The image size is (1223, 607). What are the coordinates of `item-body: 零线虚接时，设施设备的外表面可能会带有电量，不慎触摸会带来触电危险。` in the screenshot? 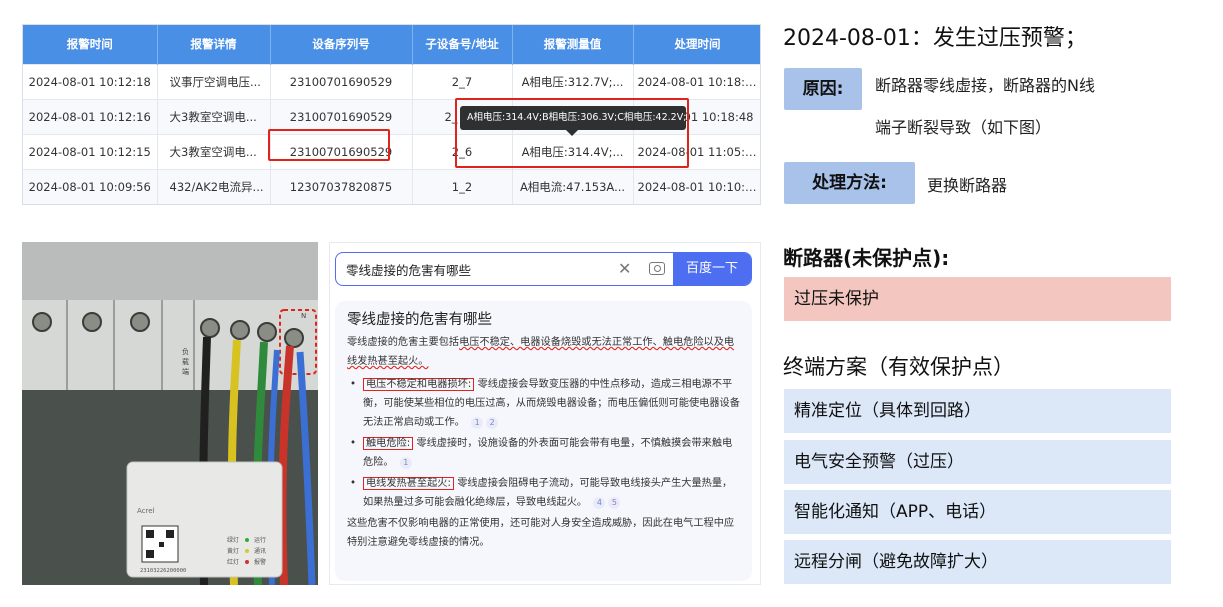 It's located at (548, 453).